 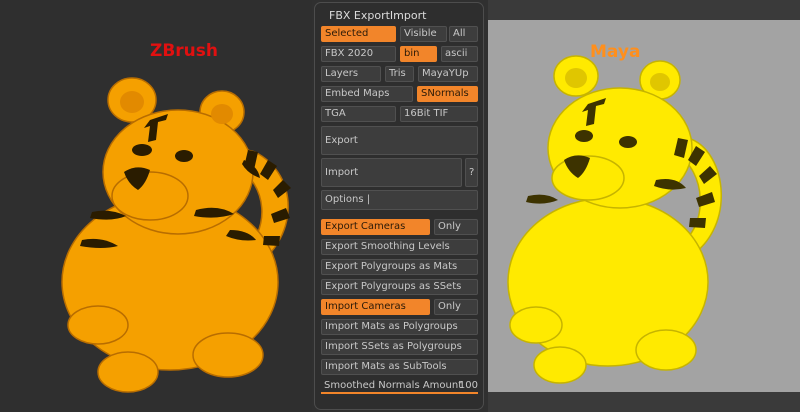 I want to click on export-cameras-only-toggle: Only, so click(x=456, y=227).